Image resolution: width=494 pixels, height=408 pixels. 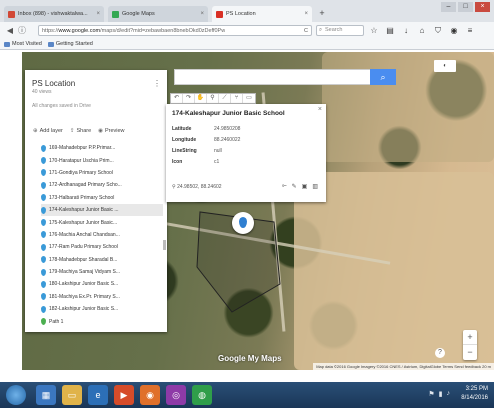 I want to click on redo-icon: ↷, so click(x=189, y=98).